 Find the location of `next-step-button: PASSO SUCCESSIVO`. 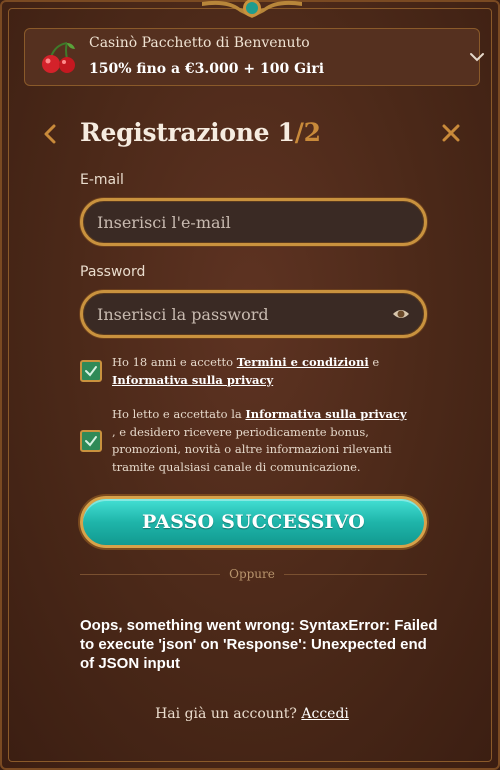

next-step-button: PASSO SUCCESSIVO is located at coordinates (253, 522).